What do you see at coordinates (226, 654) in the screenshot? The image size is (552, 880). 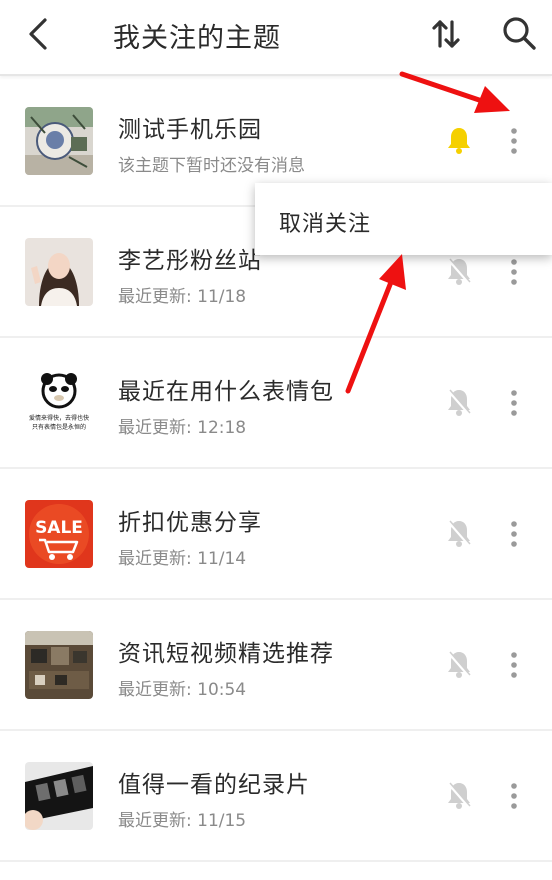 I see `topic-name: 资讯短视频精选推荐` at bounding box center [226, 654].